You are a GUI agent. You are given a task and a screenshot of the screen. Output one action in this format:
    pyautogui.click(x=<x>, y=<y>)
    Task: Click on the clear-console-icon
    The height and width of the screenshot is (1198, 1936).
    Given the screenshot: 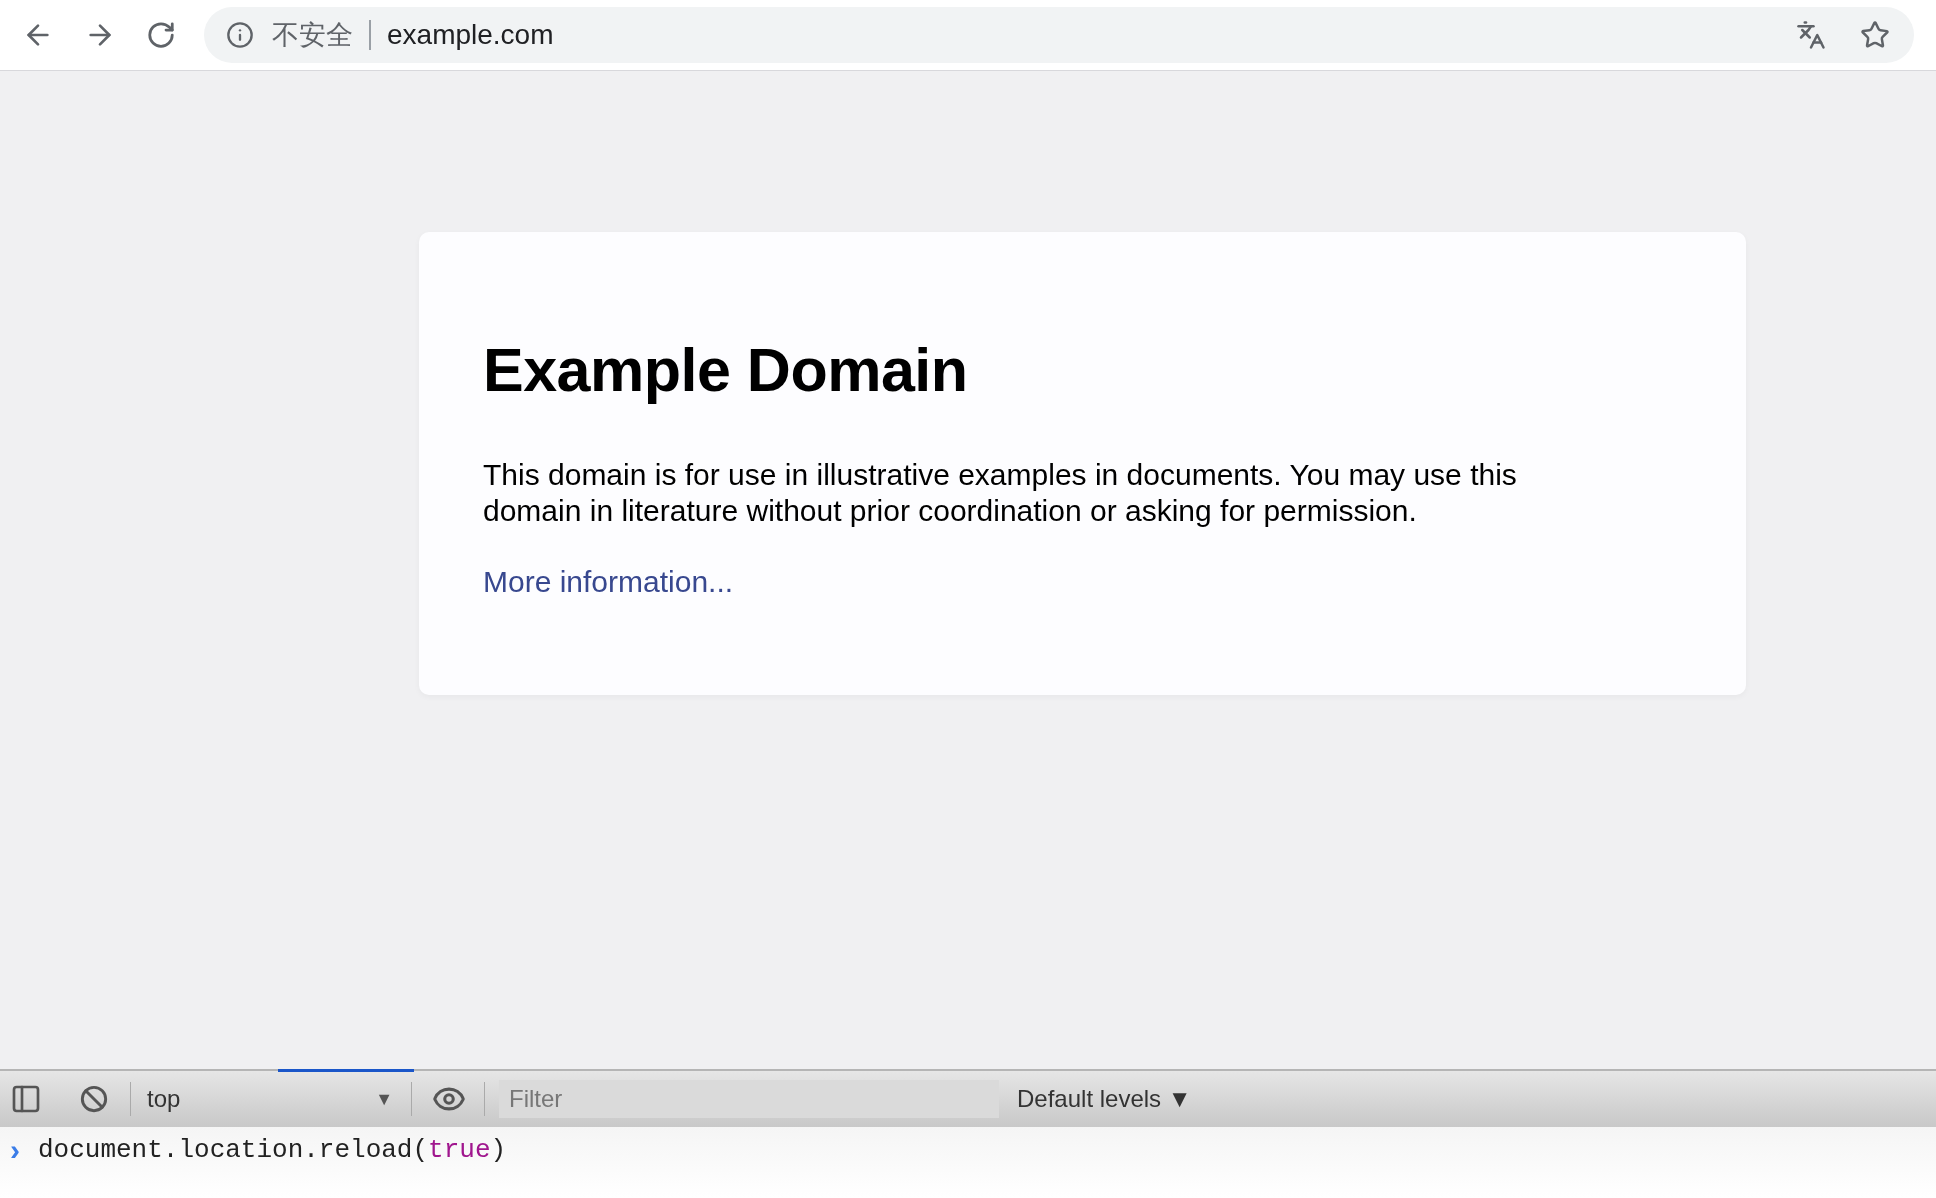 What is the action you would take?
    pyautogui.click(x=94, y=1099)
    